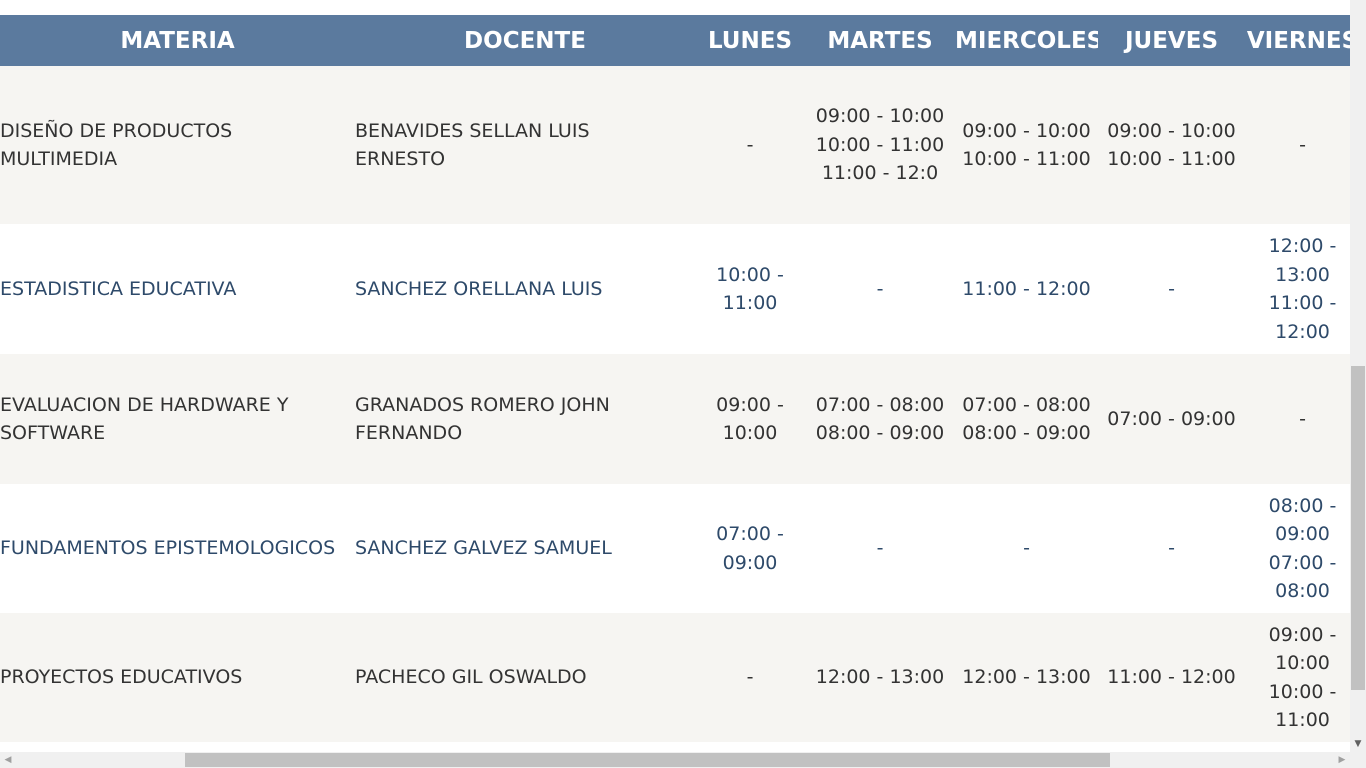 The width and height of the screenshot is (1366, 768). What do you see at coordinates (1026, 419) in the screenshot?
I see `cell-miercoles: 07:00 - 08:00 08:00 - 09:00` at bounding box center [1026, 419].